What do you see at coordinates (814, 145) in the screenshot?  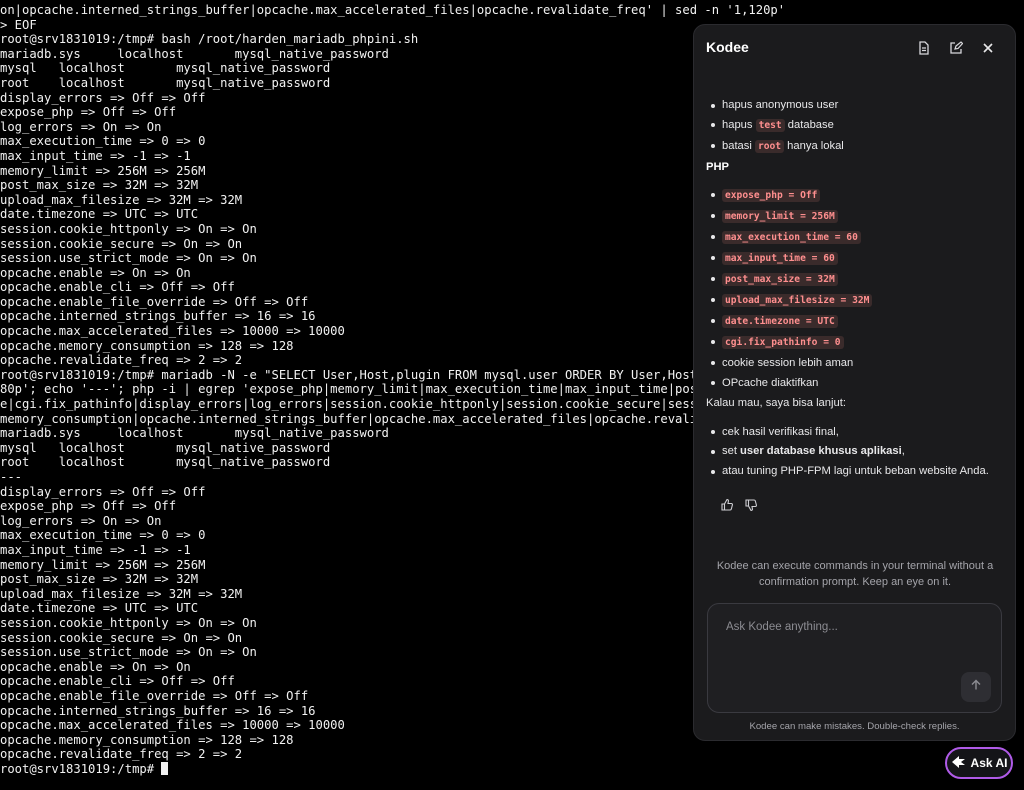 I see `item-text: hanya lokal` at bounding box center [814, 145].